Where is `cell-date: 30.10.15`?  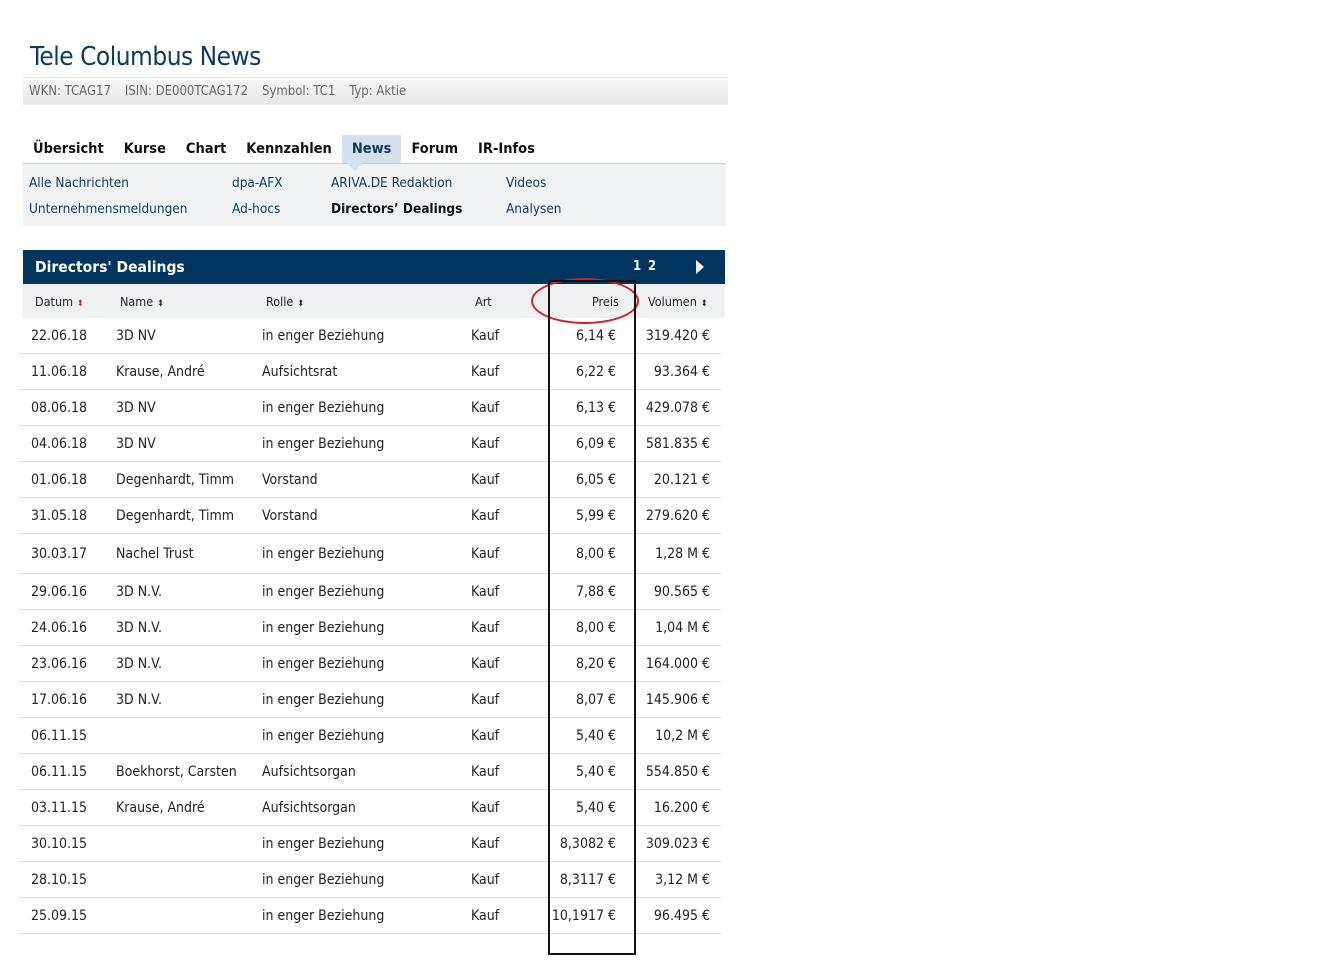
cell-date: 30.10.15 is located at coordinates (59, 843).